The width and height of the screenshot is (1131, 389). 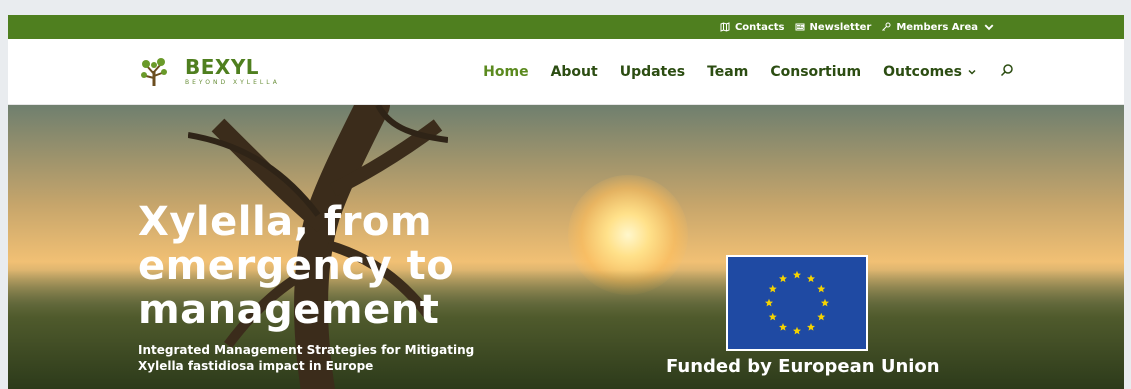 I want to click on nav-item-team: Team, so click(x=727, y=72).